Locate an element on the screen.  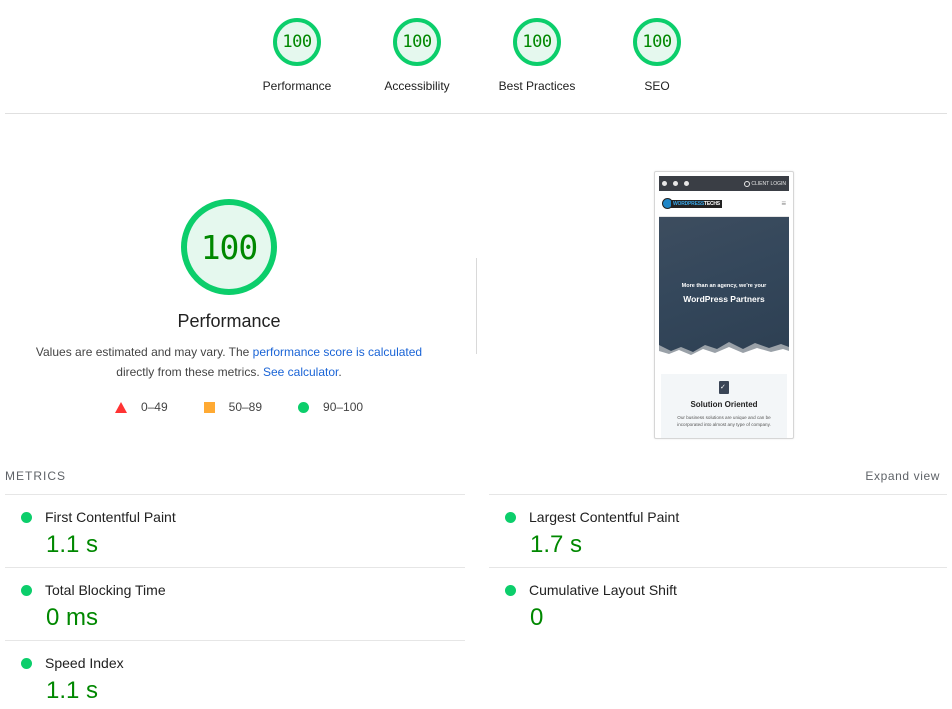
hero-mountain-shape is located at coordinates (724, 350).